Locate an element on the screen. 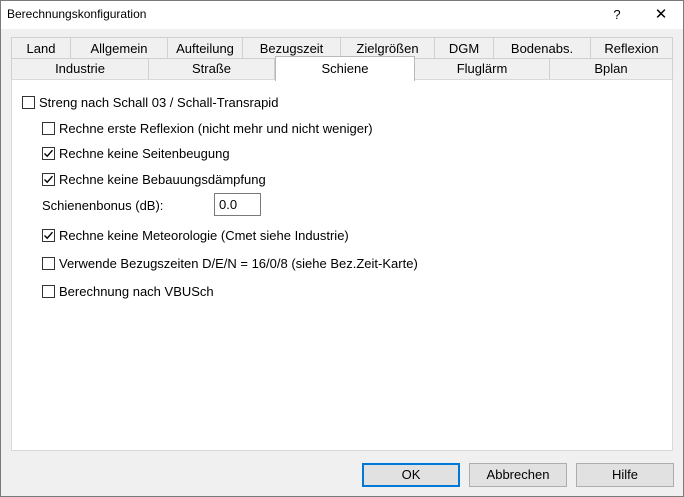 The height and width of the screenshot is (497, 684). window-title: Berechnungskonfiguration is located at coordinates (77, 14).